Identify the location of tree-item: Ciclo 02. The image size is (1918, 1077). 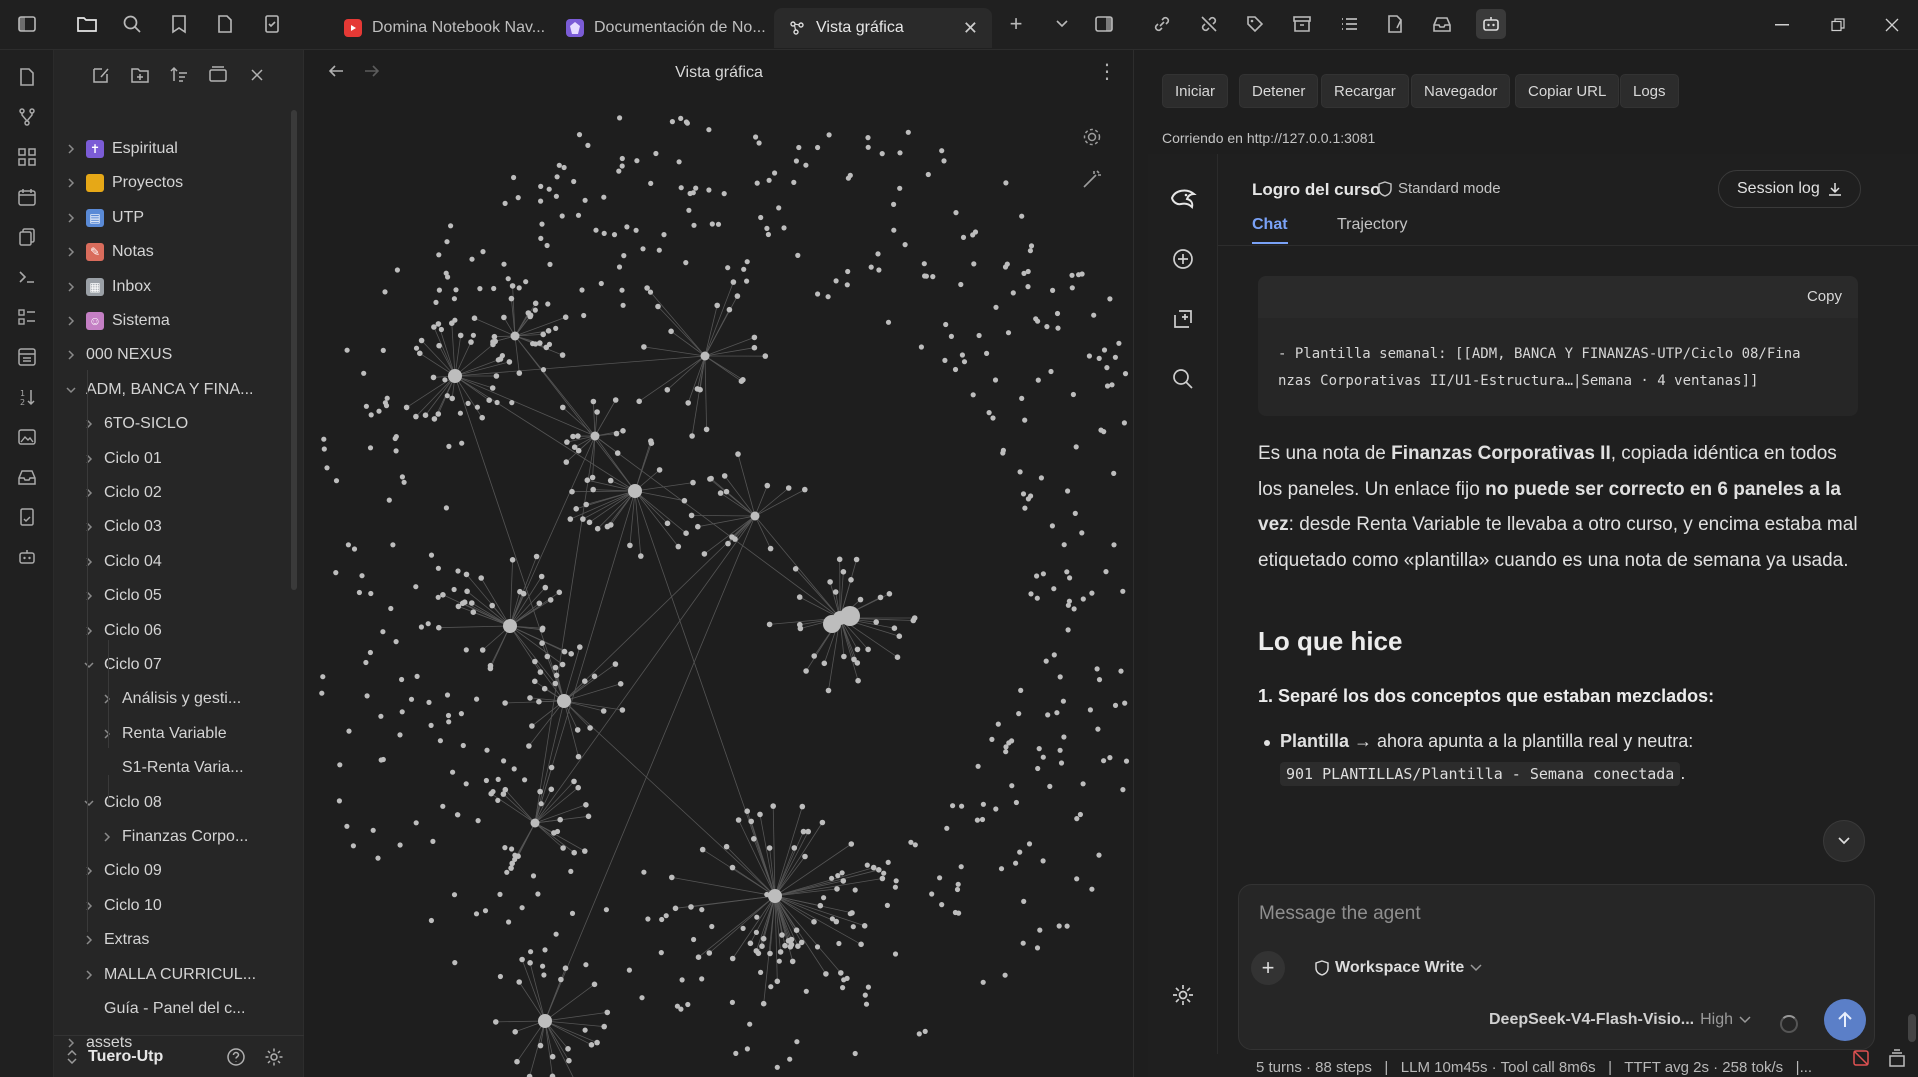
(122, 493).